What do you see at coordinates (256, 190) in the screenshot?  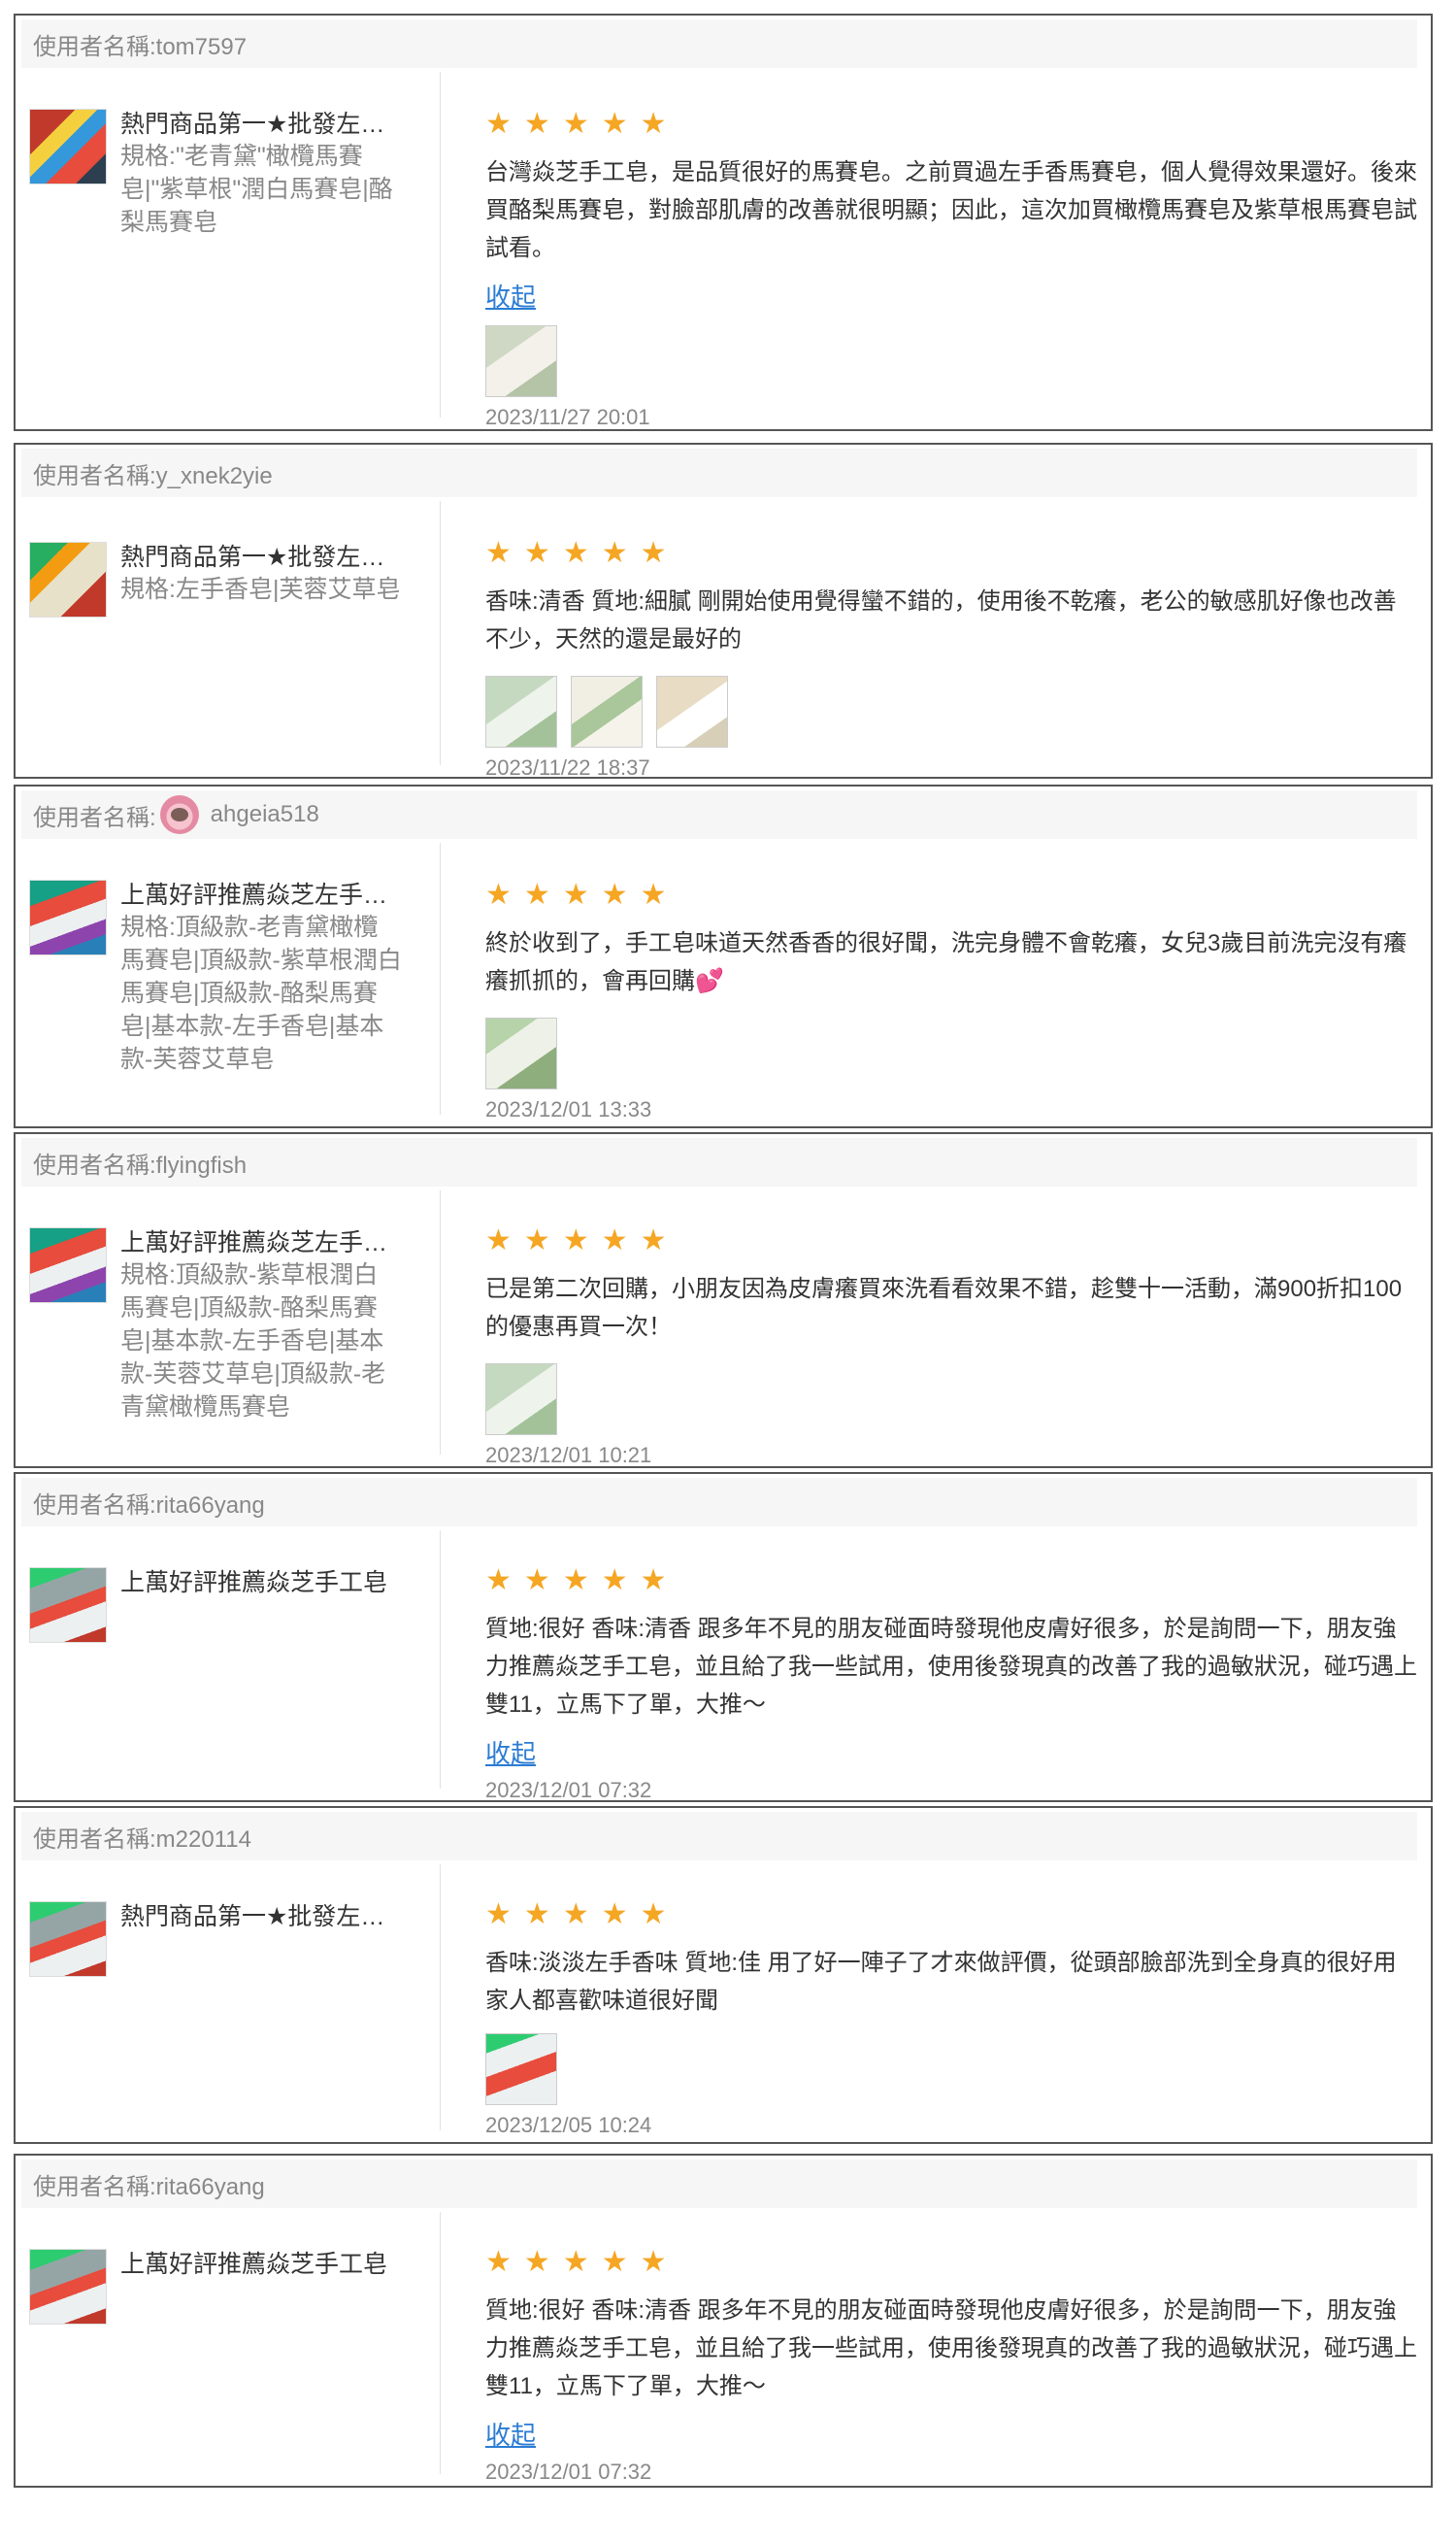 I see `product-spec: 規格:"老青黛"橄欖馬賽皂|"紫草根"潤白馬賽皂|酪梨馬賽皂` at bounding box center [256, 190].